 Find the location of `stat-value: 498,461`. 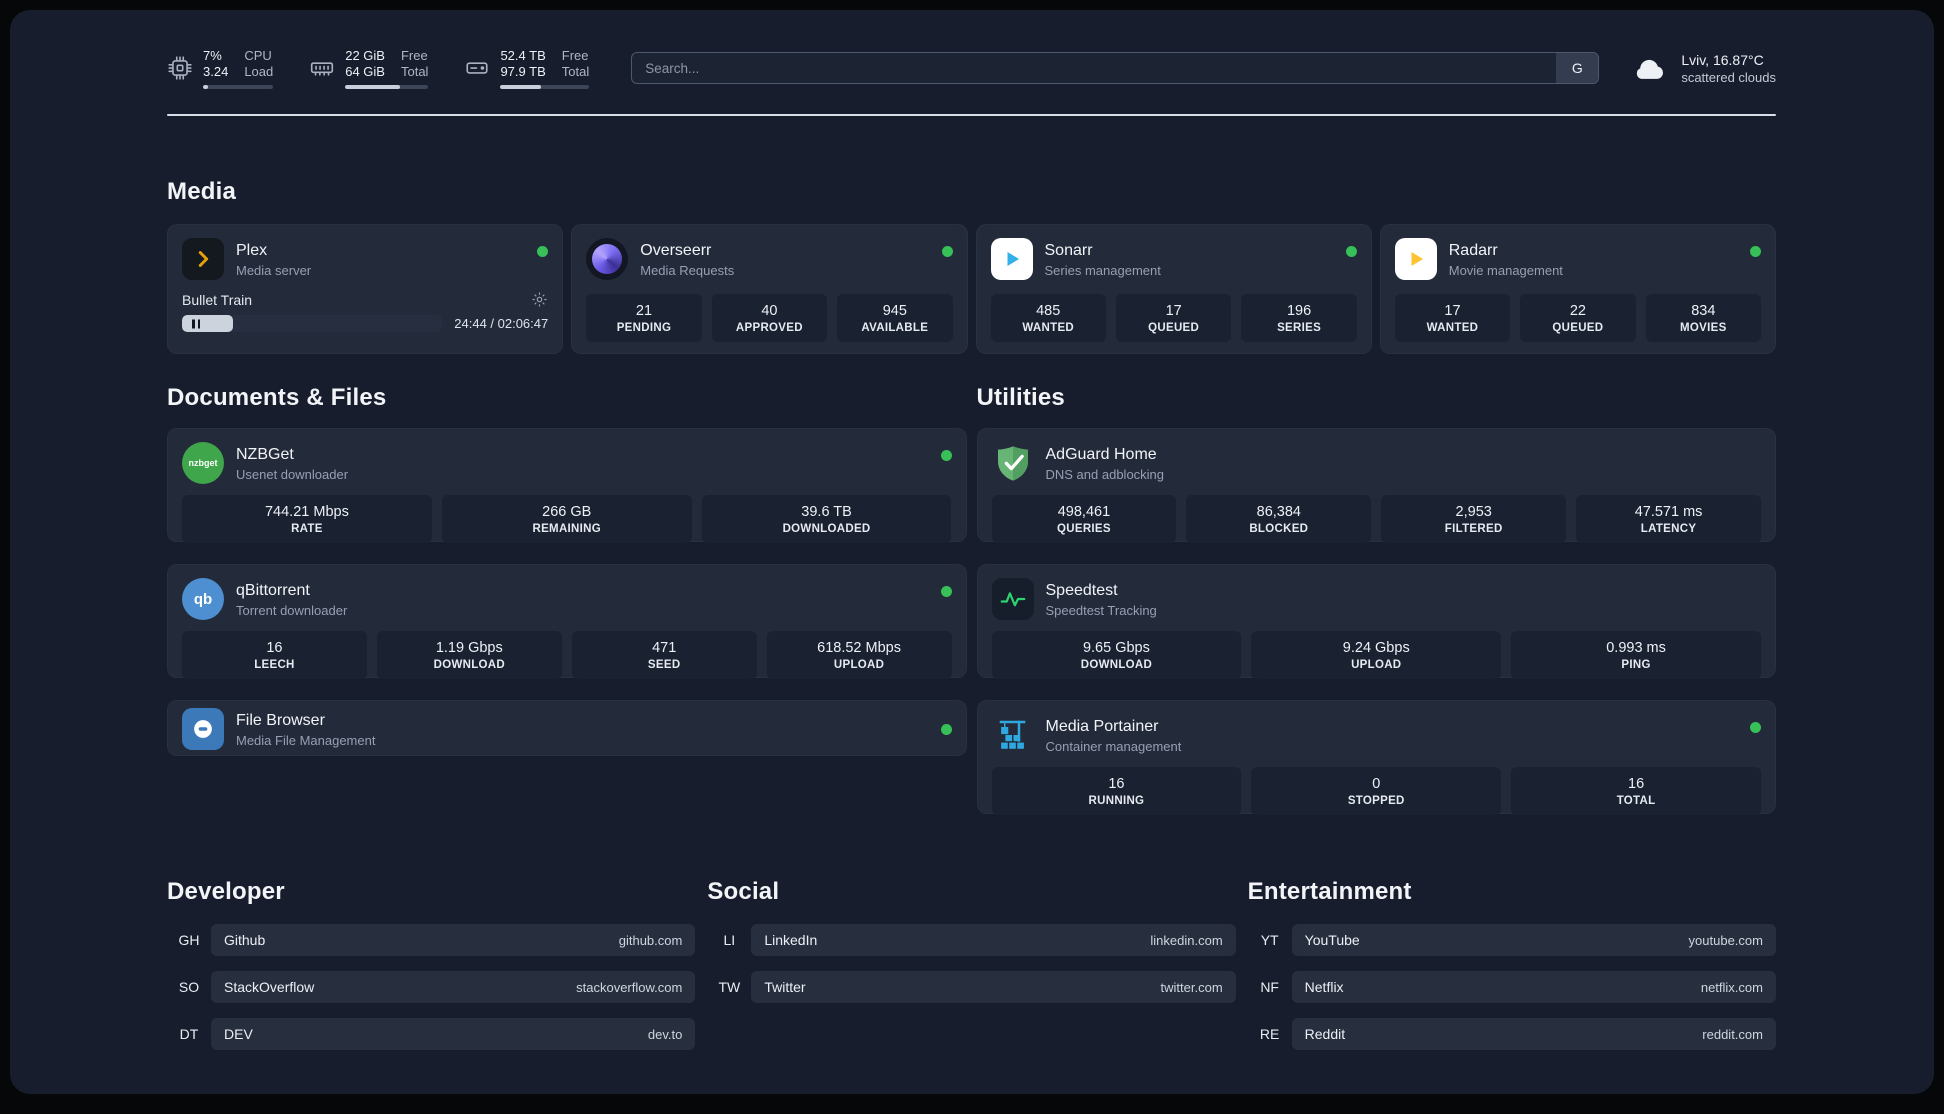

stat-value: 498,461 is located at coordinates (1084, 511).